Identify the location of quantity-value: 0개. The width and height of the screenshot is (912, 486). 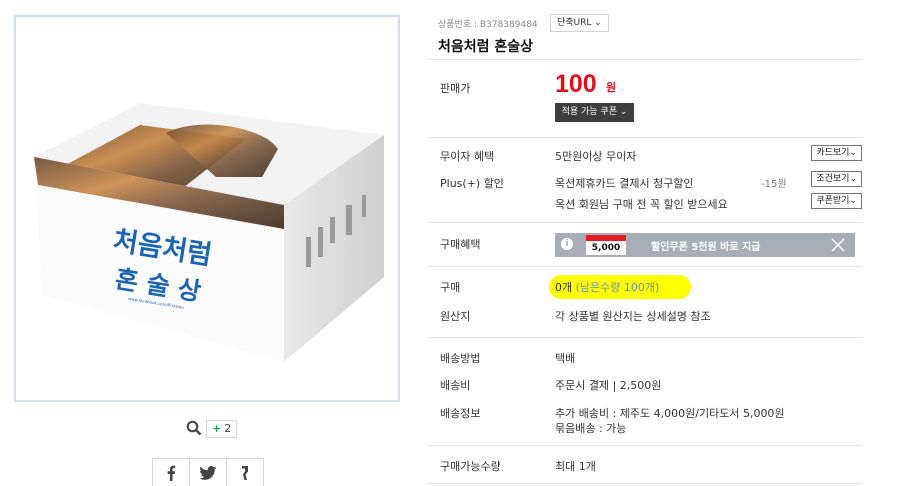
(564, 287).